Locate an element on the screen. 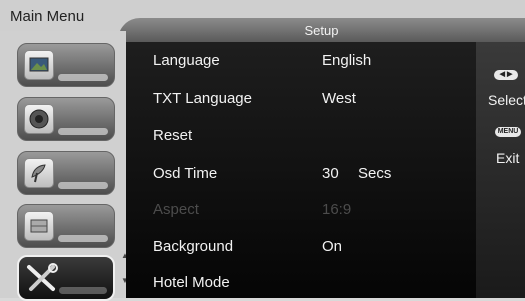  menu-label: Language is located at coordinates (186, 60).